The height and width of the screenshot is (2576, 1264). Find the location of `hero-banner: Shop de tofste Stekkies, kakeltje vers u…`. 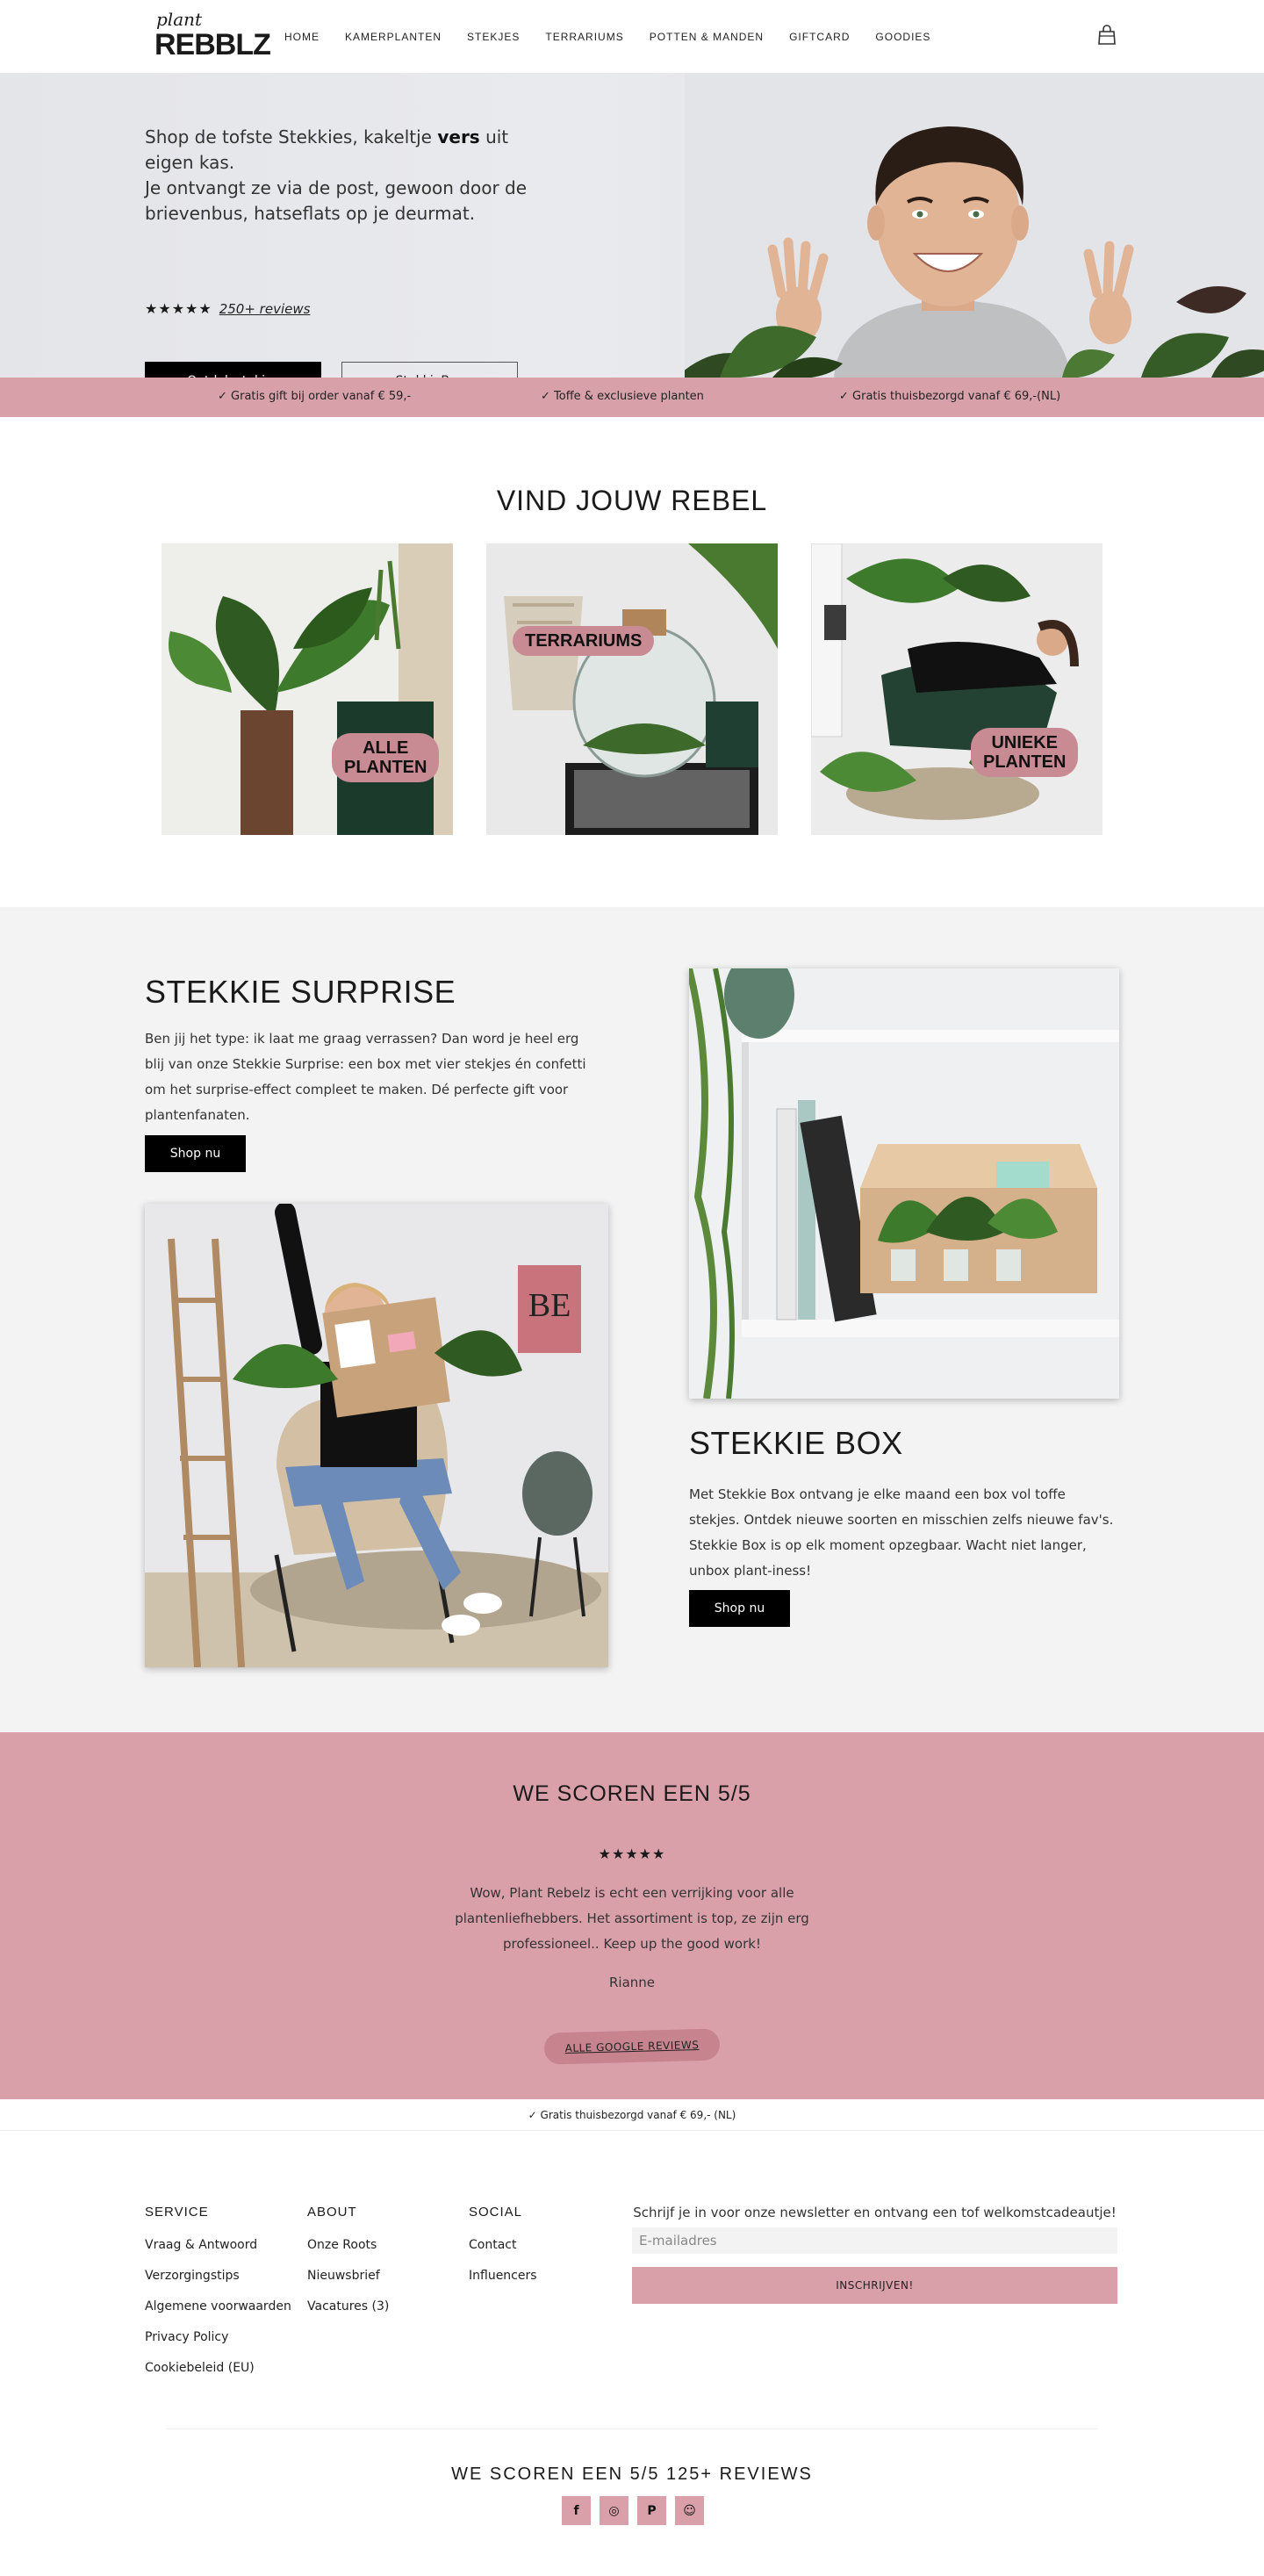

hero-banner: Shop de tofste Stekkies, kakeltje vers u… is located at coordinates (632, 226).